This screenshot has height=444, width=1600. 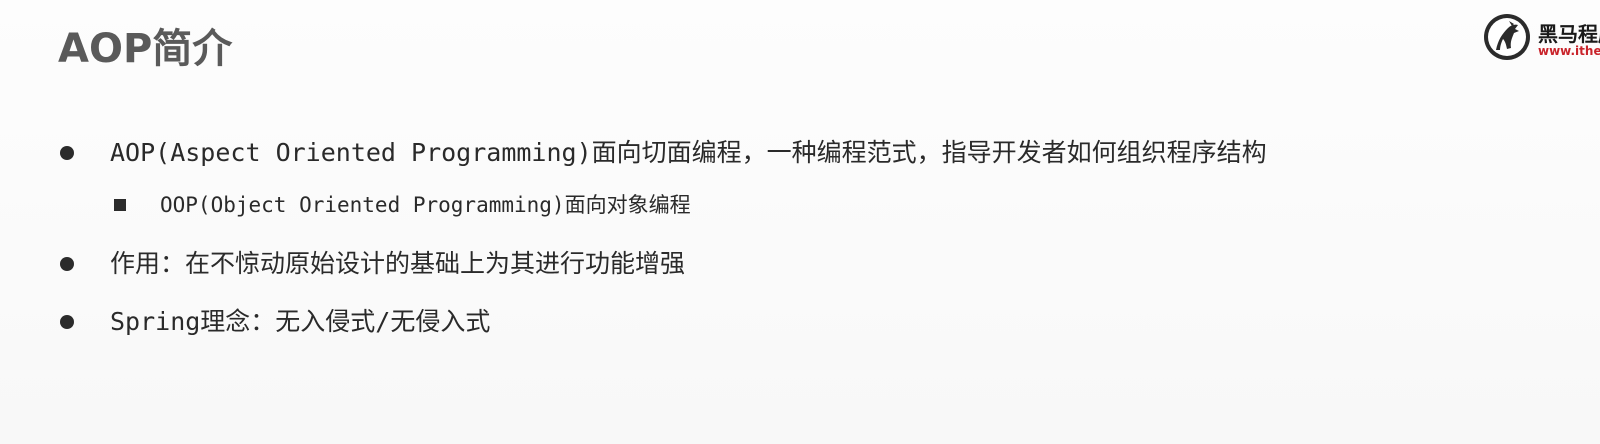 What do you see at coordinates (425, 205) in the screenshot?
I see `bullet-text: OOP(Object Oriented Programming)面向对象编程` at bounding box center [425, 205].